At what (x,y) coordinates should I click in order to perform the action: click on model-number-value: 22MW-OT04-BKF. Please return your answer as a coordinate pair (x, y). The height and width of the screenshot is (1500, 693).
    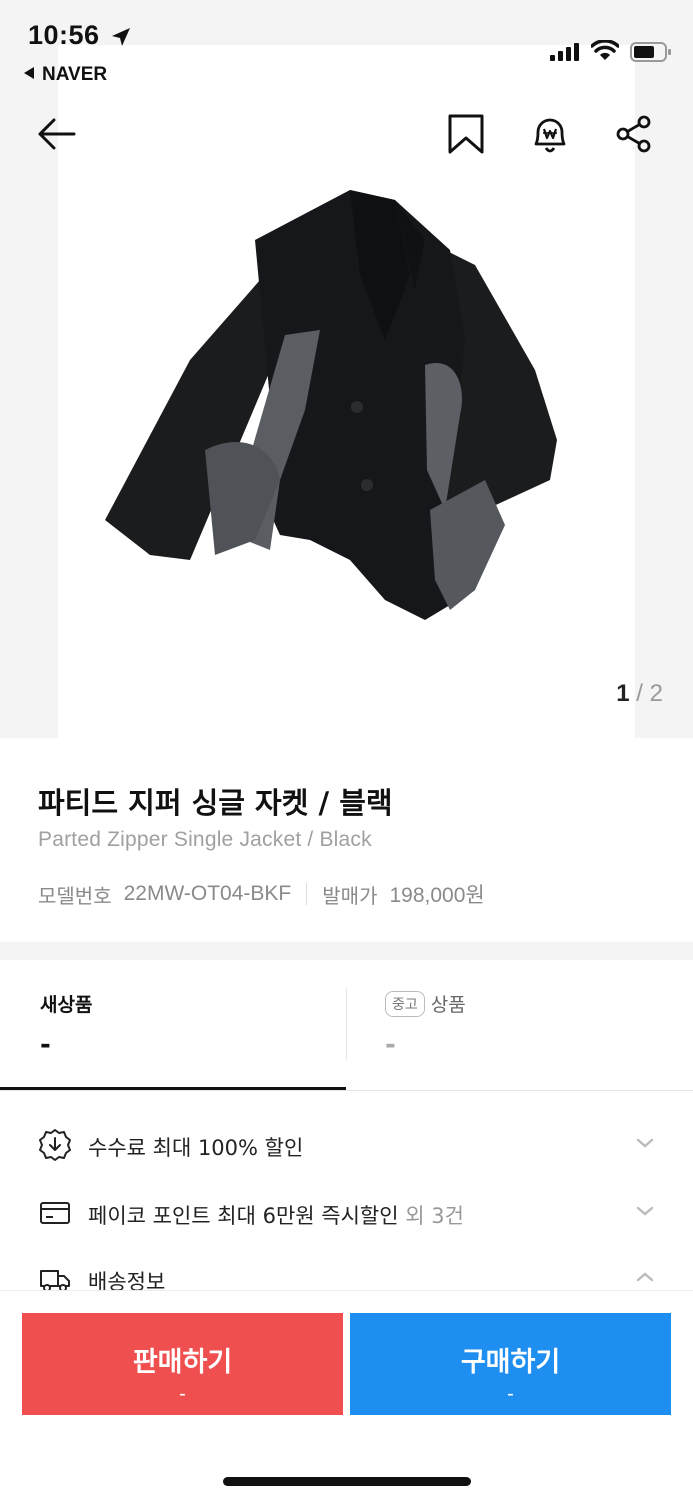
    Looking at the image, I should click on (207, 893).